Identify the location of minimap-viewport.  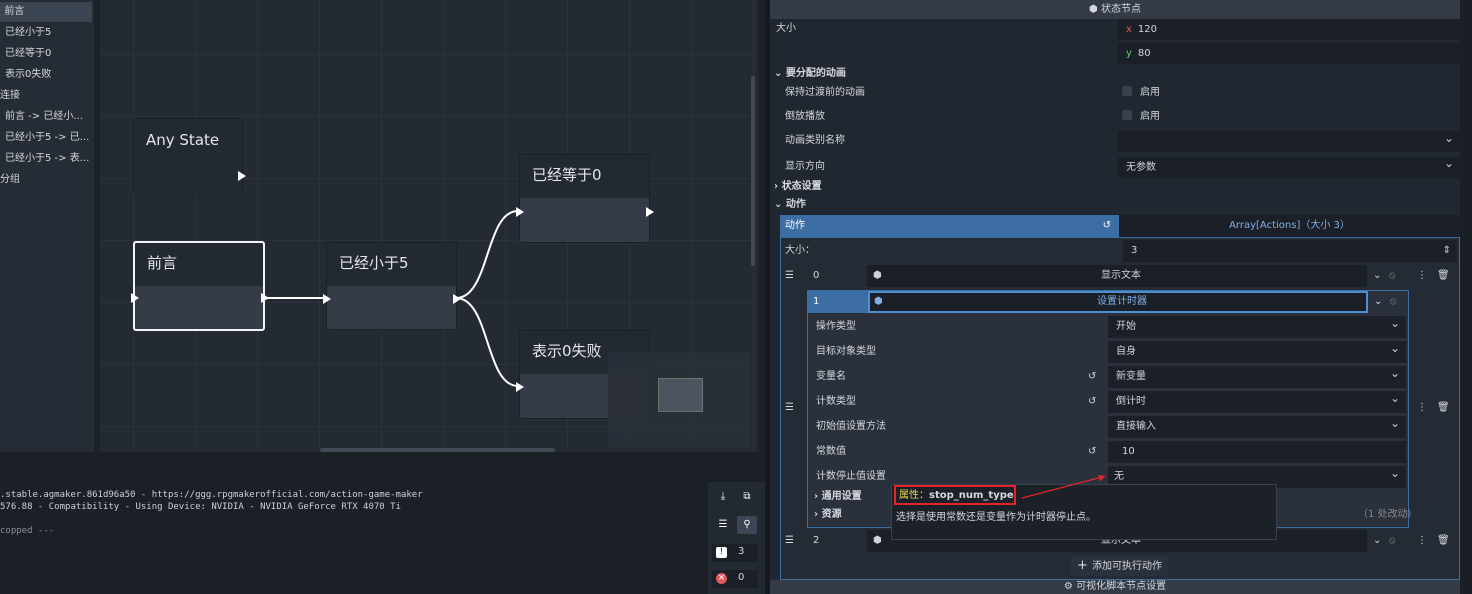
(680, 395).